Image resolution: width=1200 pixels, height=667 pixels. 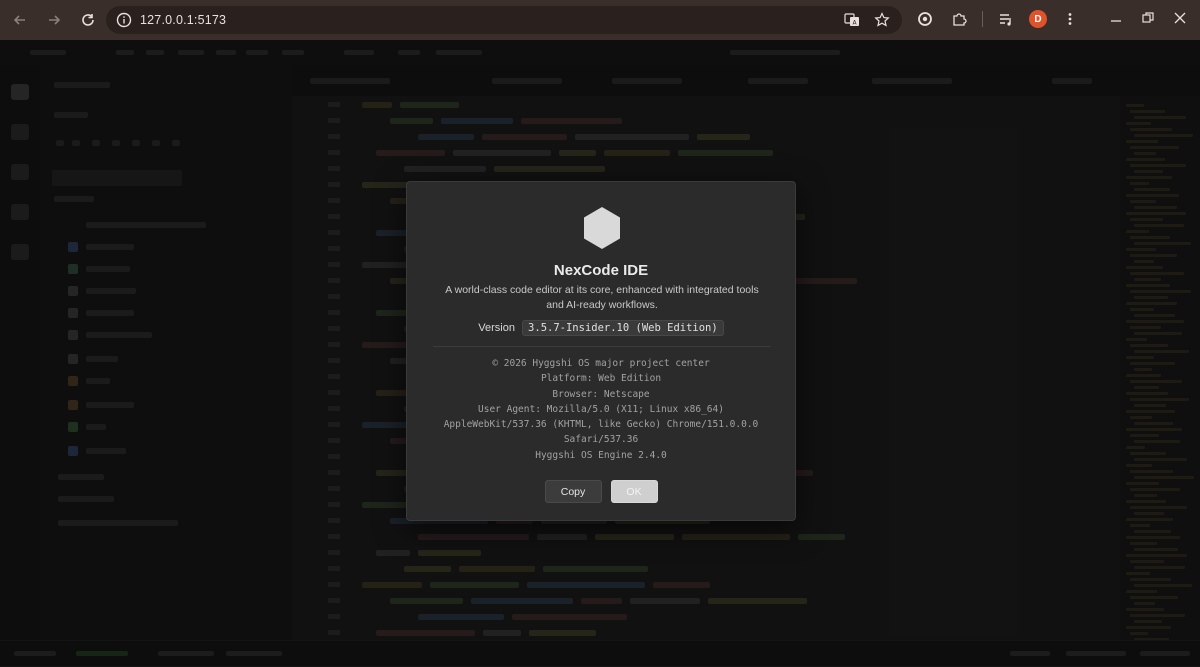 I want to click on back-icon, so click(x=19, y=20).